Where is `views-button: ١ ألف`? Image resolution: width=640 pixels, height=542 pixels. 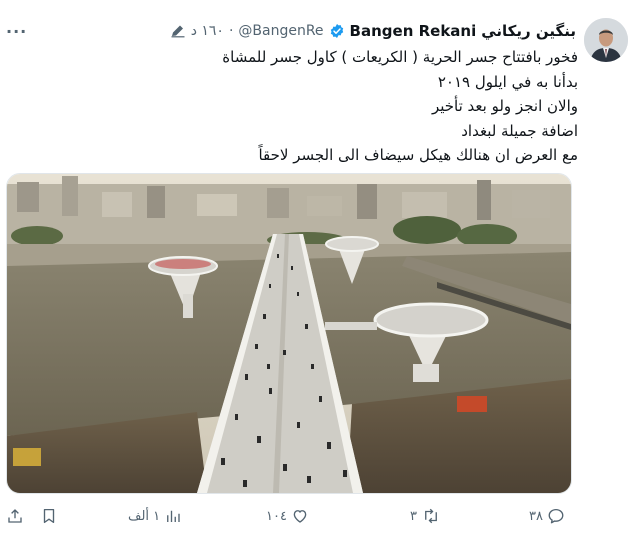
views-button: ١ ألف is located at coordinates (155, 516).